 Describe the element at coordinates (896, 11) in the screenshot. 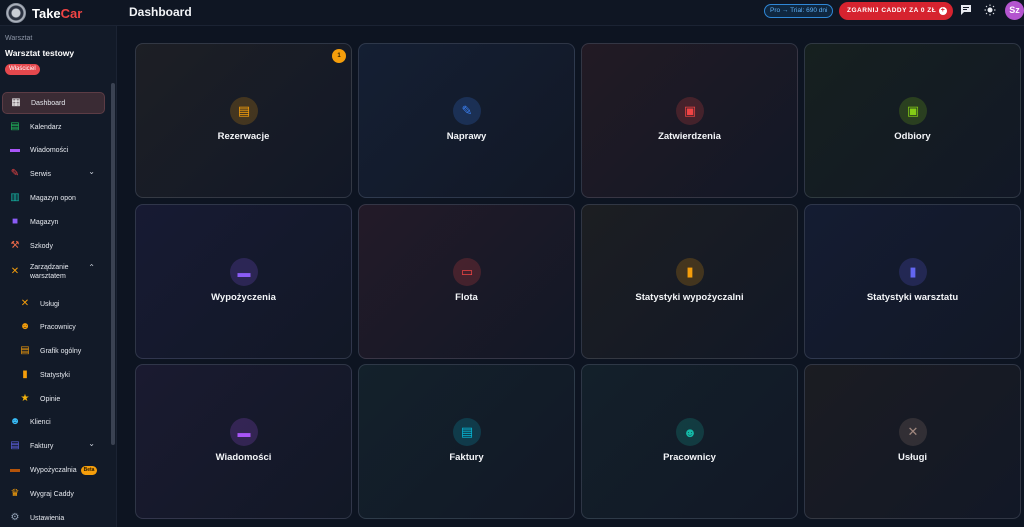

I see `win-caddy-button: ZGARNIJ CADDY ZA 0 ZŁ +` at that location.